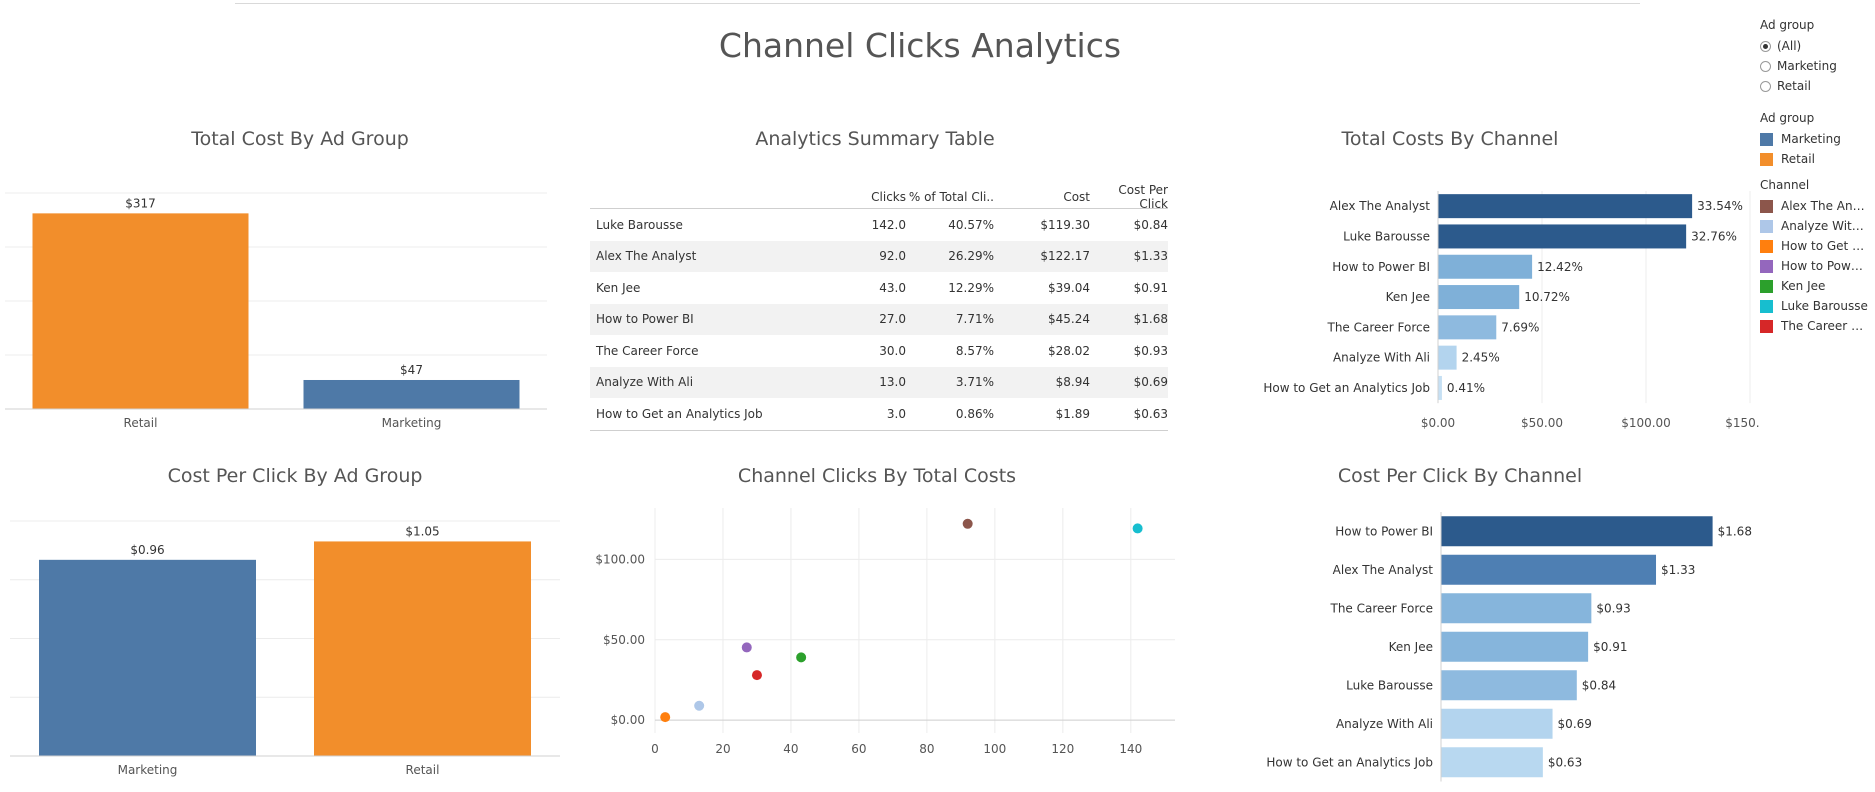 This screenshot has height=792, width=1875. Describe the element at coordinates (1072, 413) in the screenshot. I see `cell-cost: $1.89` at that location.